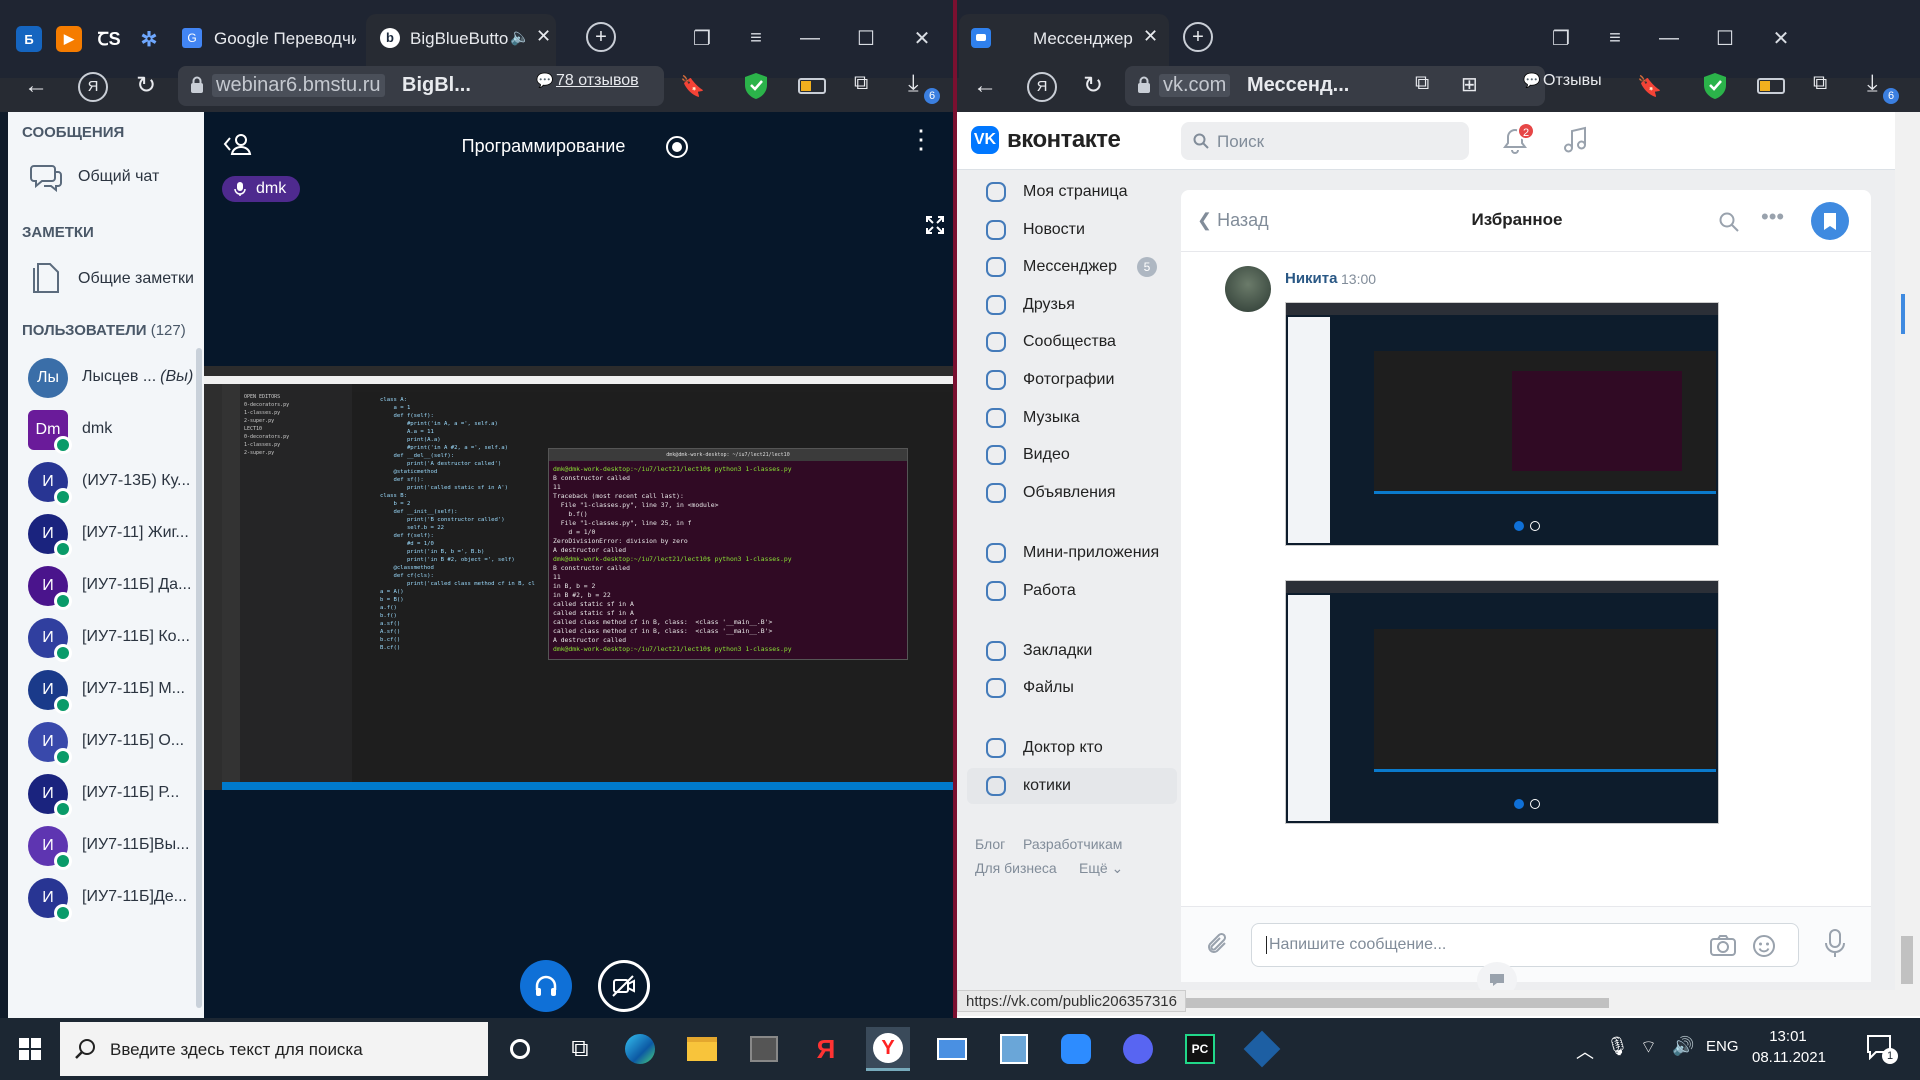  Describe the element at coordinates (1729, 222) in the screenshot. I see `chat-search-icon` at that location.